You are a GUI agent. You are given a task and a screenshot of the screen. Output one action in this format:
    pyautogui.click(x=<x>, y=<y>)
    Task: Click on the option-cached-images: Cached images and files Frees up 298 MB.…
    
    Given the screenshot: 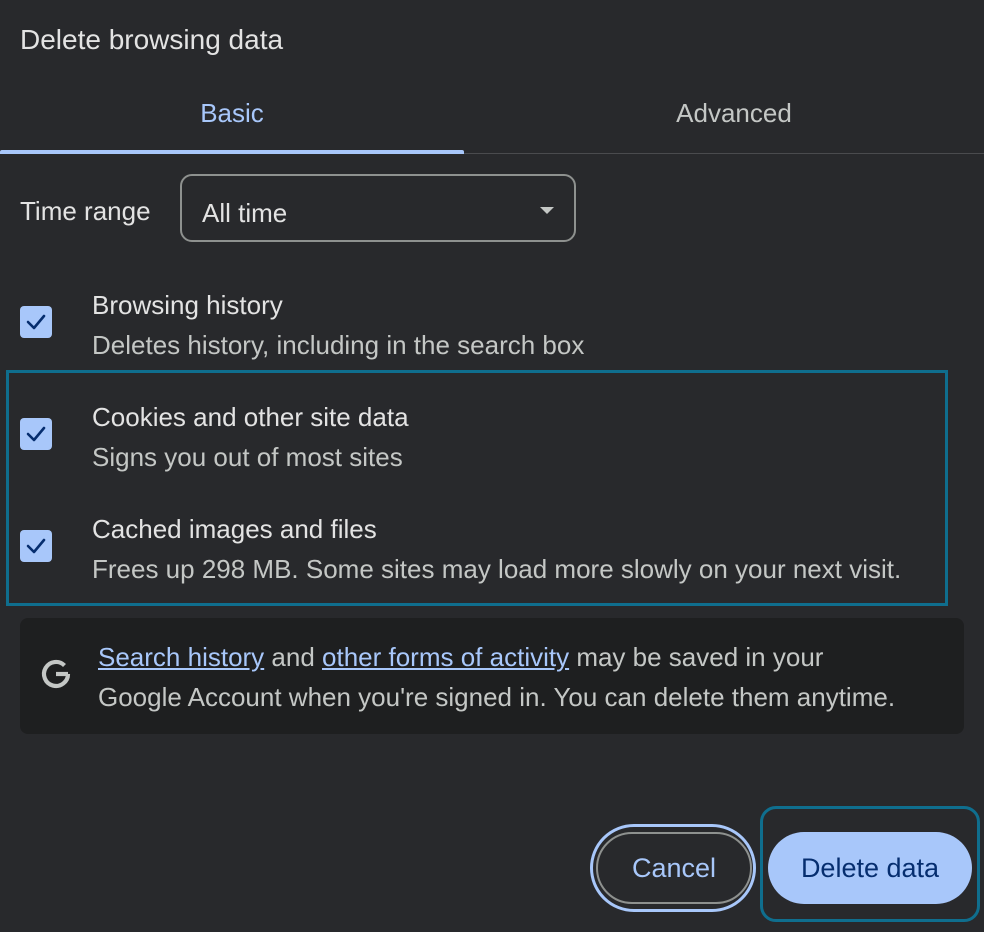 What is the action you would take?
    pyautogui.click(x=492, y=554)
    